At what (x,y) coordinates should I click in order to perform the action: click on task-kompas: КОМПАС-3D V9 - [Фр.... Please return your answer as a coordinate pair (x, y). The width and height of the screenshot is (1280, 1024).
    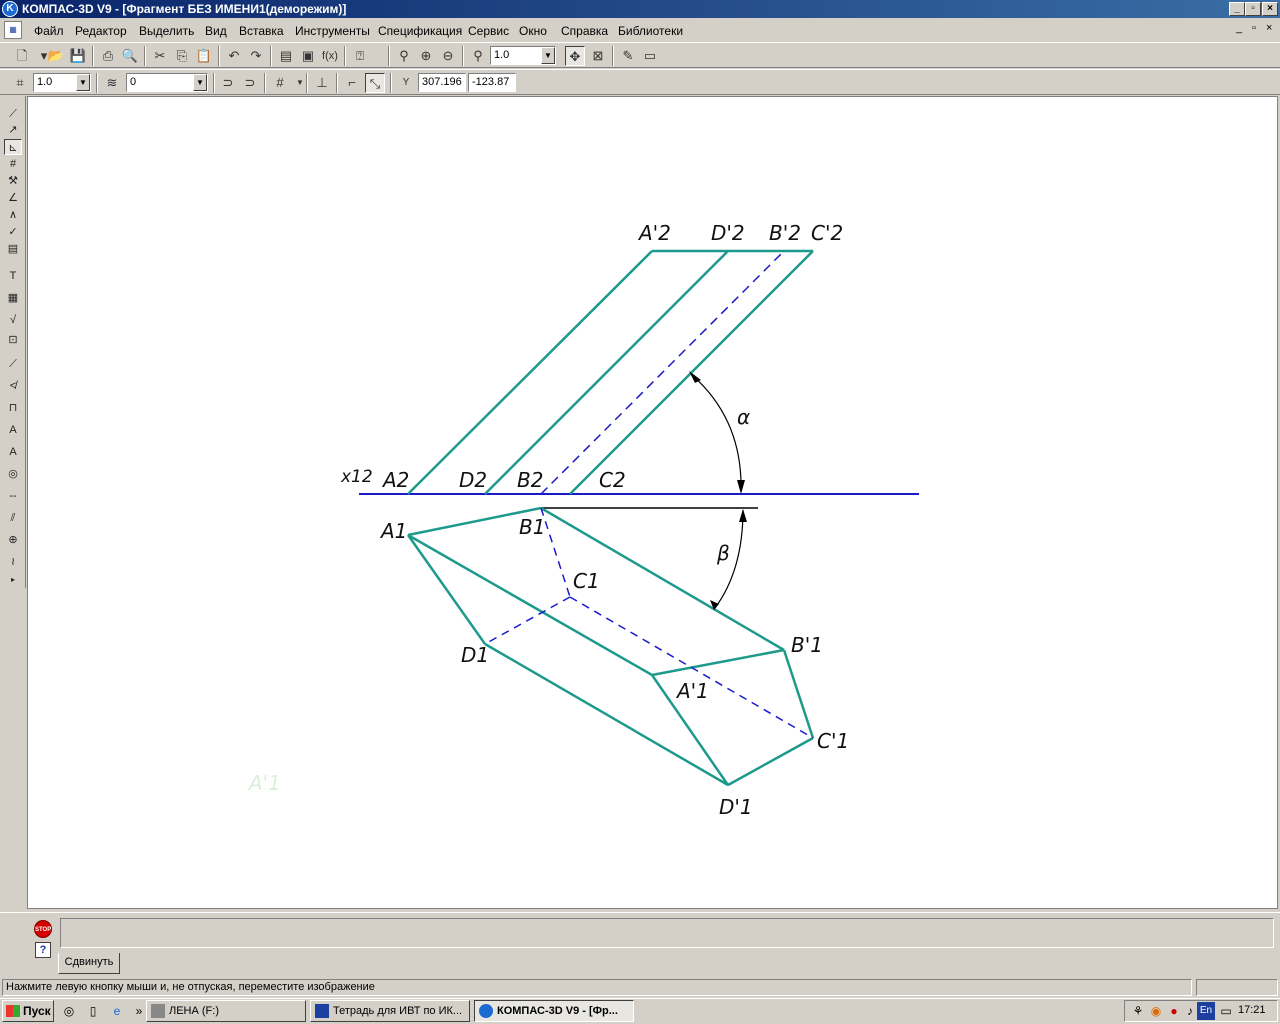
    Looking at the image, I should click on (554, 1011).